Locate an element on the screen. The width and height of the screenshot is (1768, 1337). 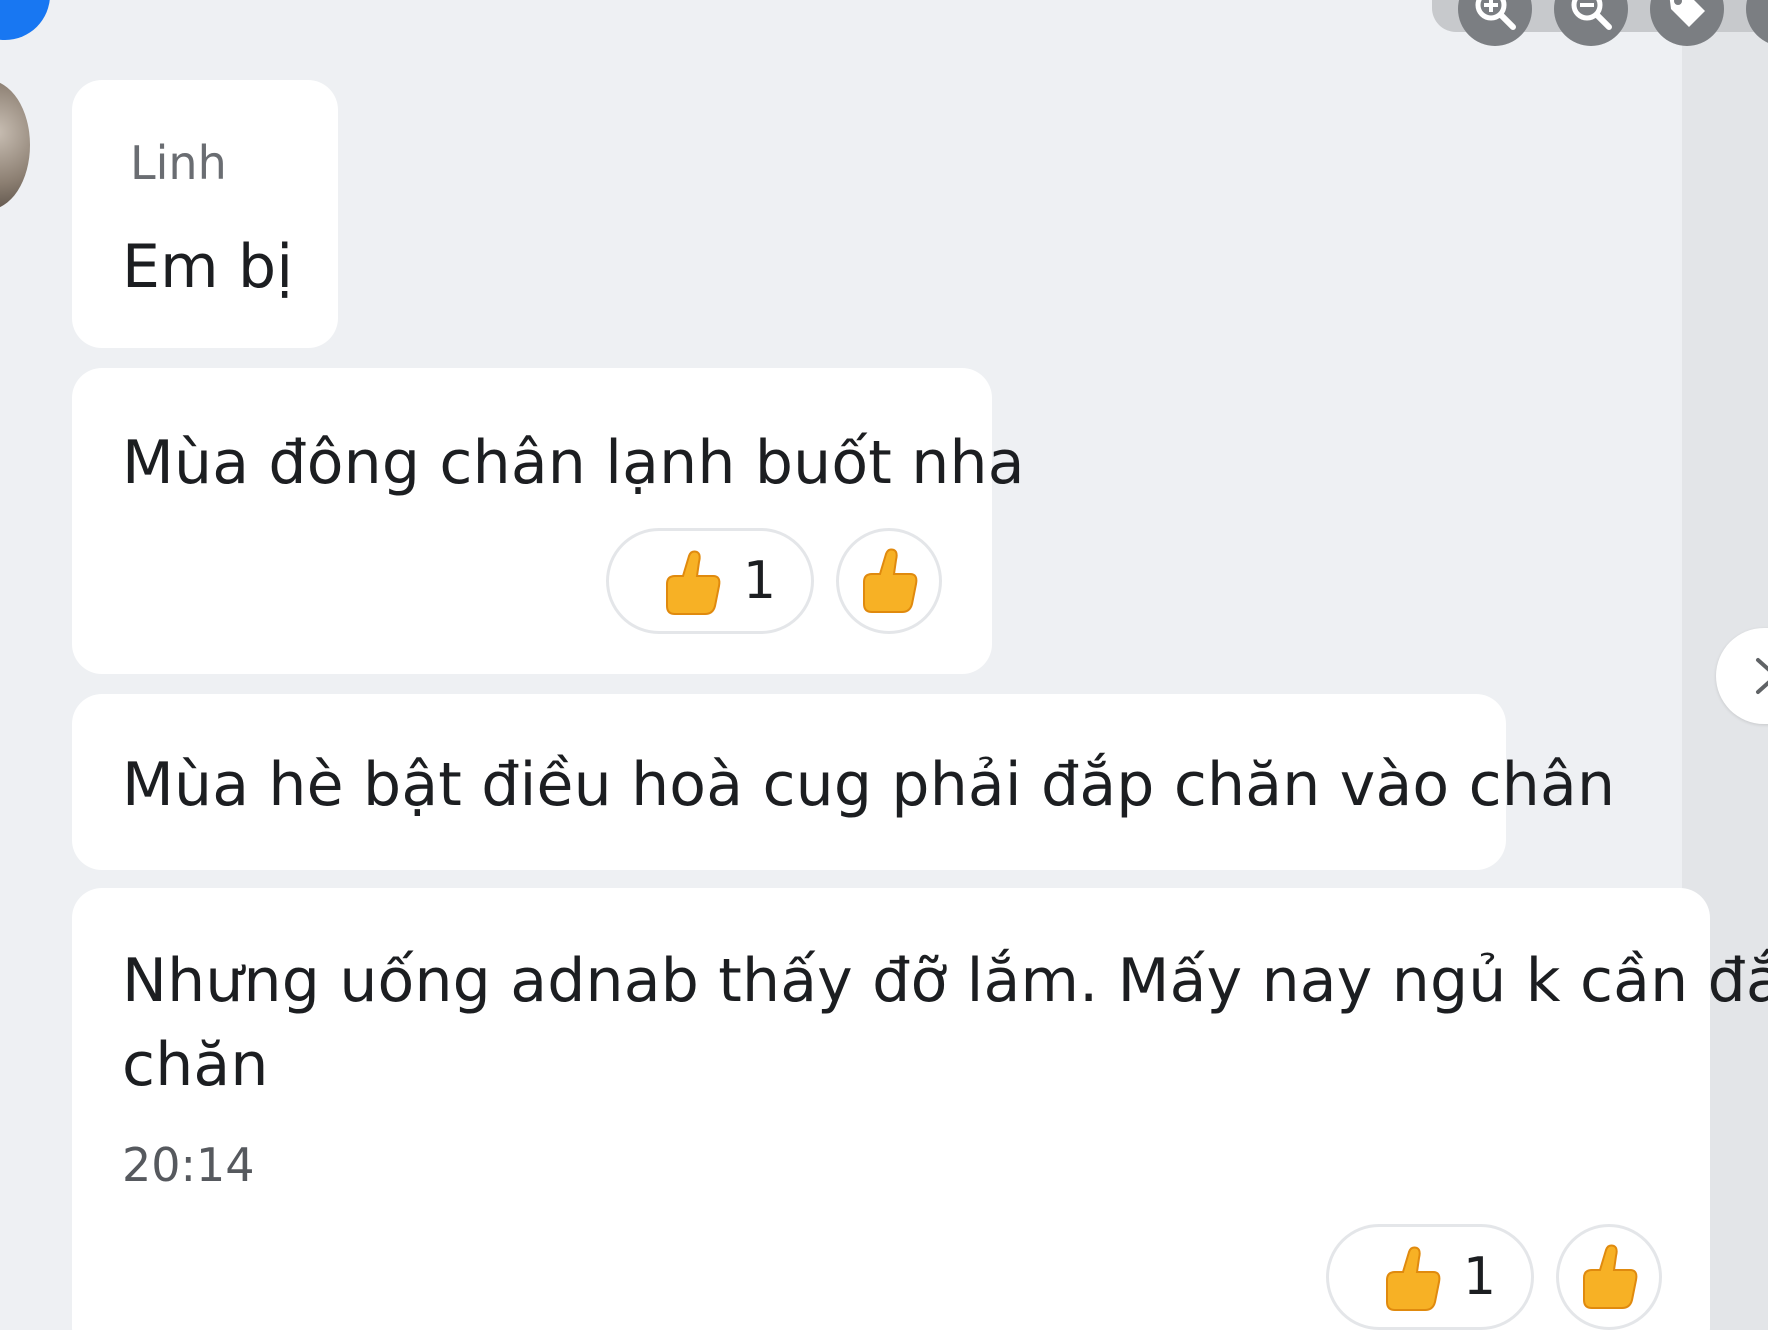
zoom-out-icon is located at coordinates (1591, 17).